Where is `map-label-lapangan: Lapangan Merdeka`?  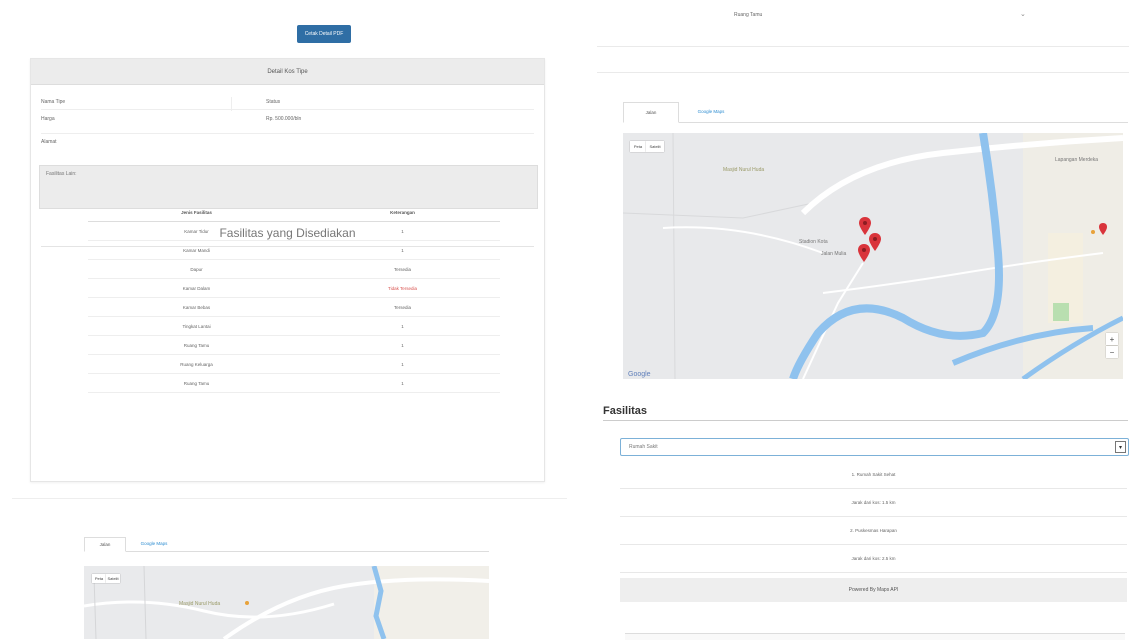 map-label-lapangan: Lapangan Merdeka is located at coordinates (1077, 160).